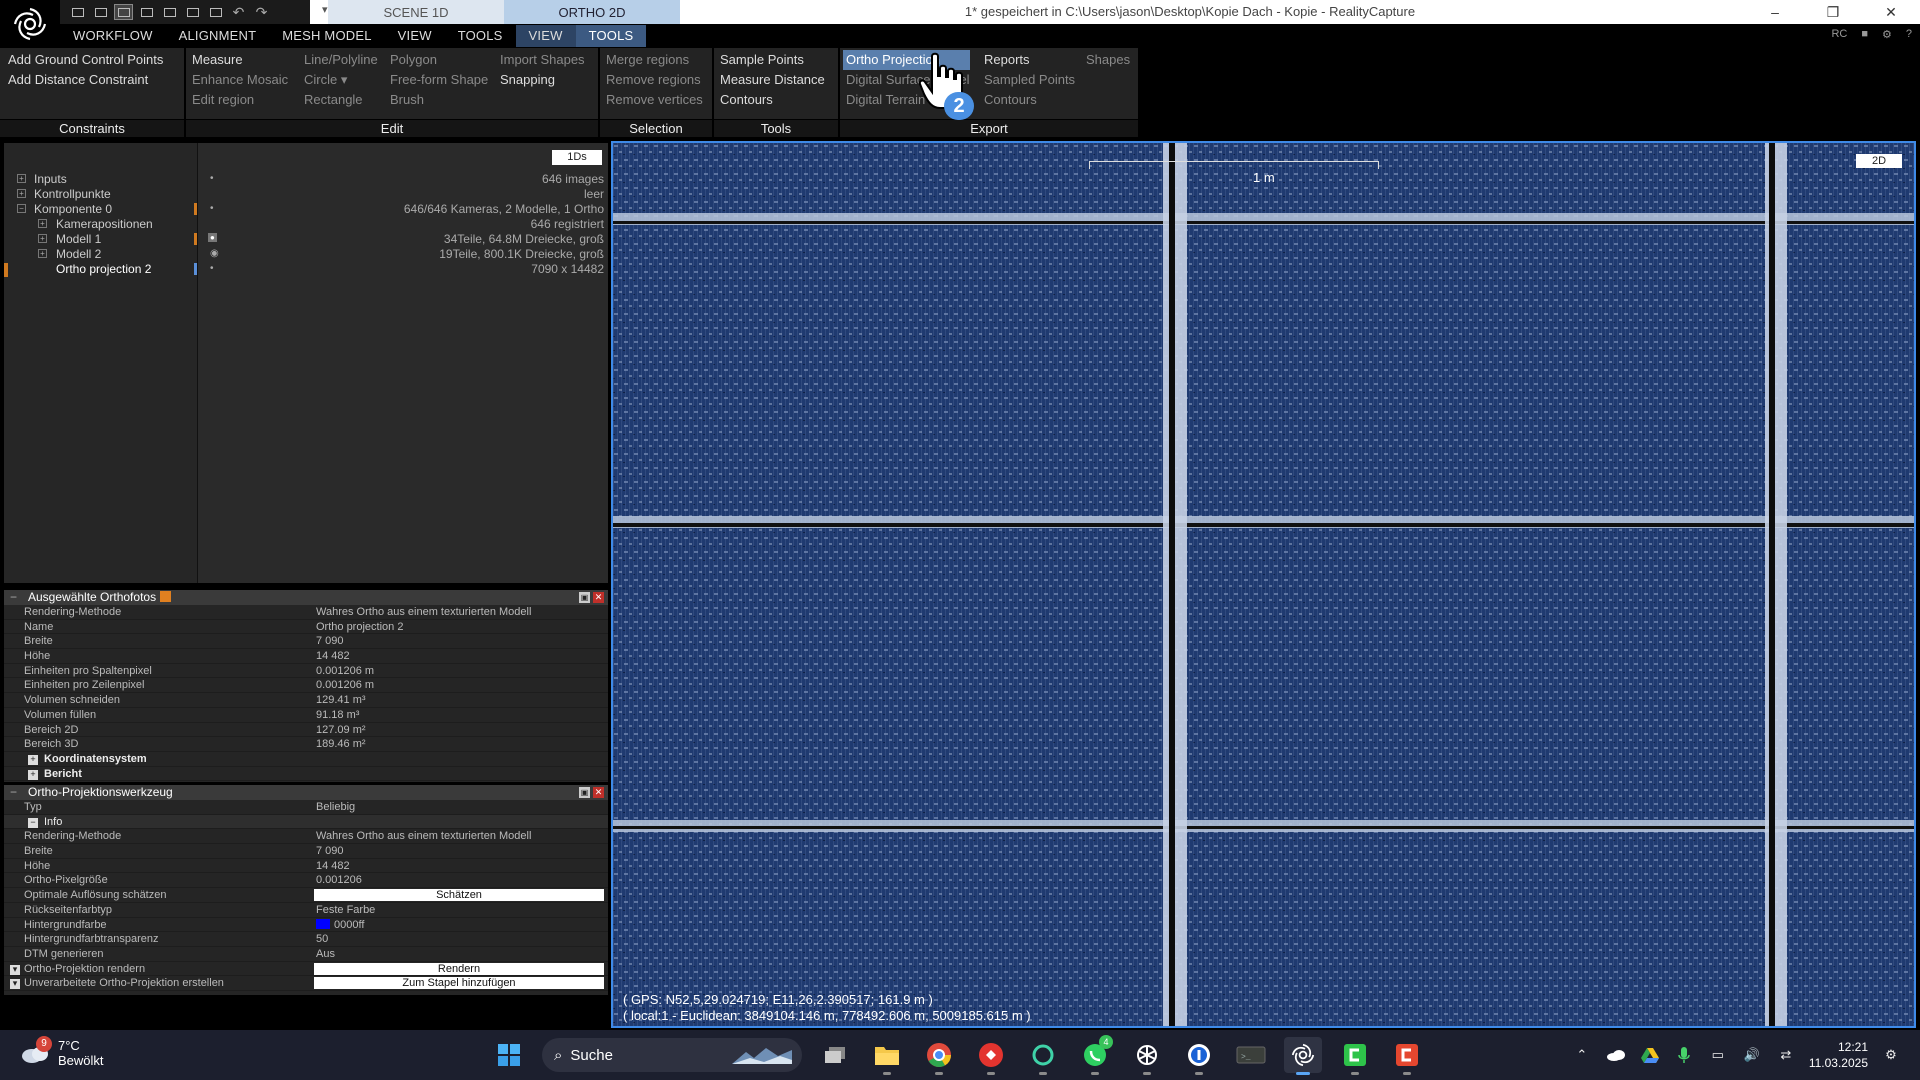 The width and height of the screenshot is (1920, 1080). I want to click on add-to-batch-button: Zum Stapel hinzufügen, so click(459, 983).